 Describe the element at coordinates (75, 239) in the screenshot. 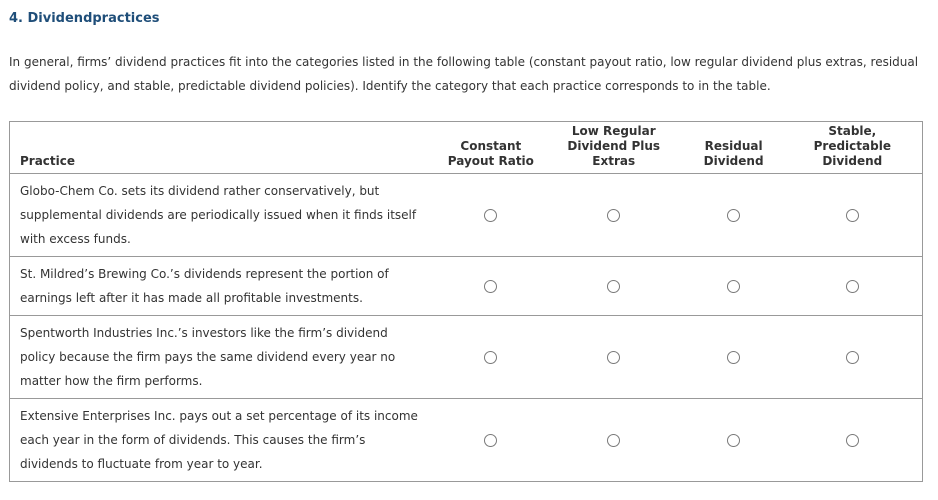

I see `practice-line: with excess funds.` at that location.